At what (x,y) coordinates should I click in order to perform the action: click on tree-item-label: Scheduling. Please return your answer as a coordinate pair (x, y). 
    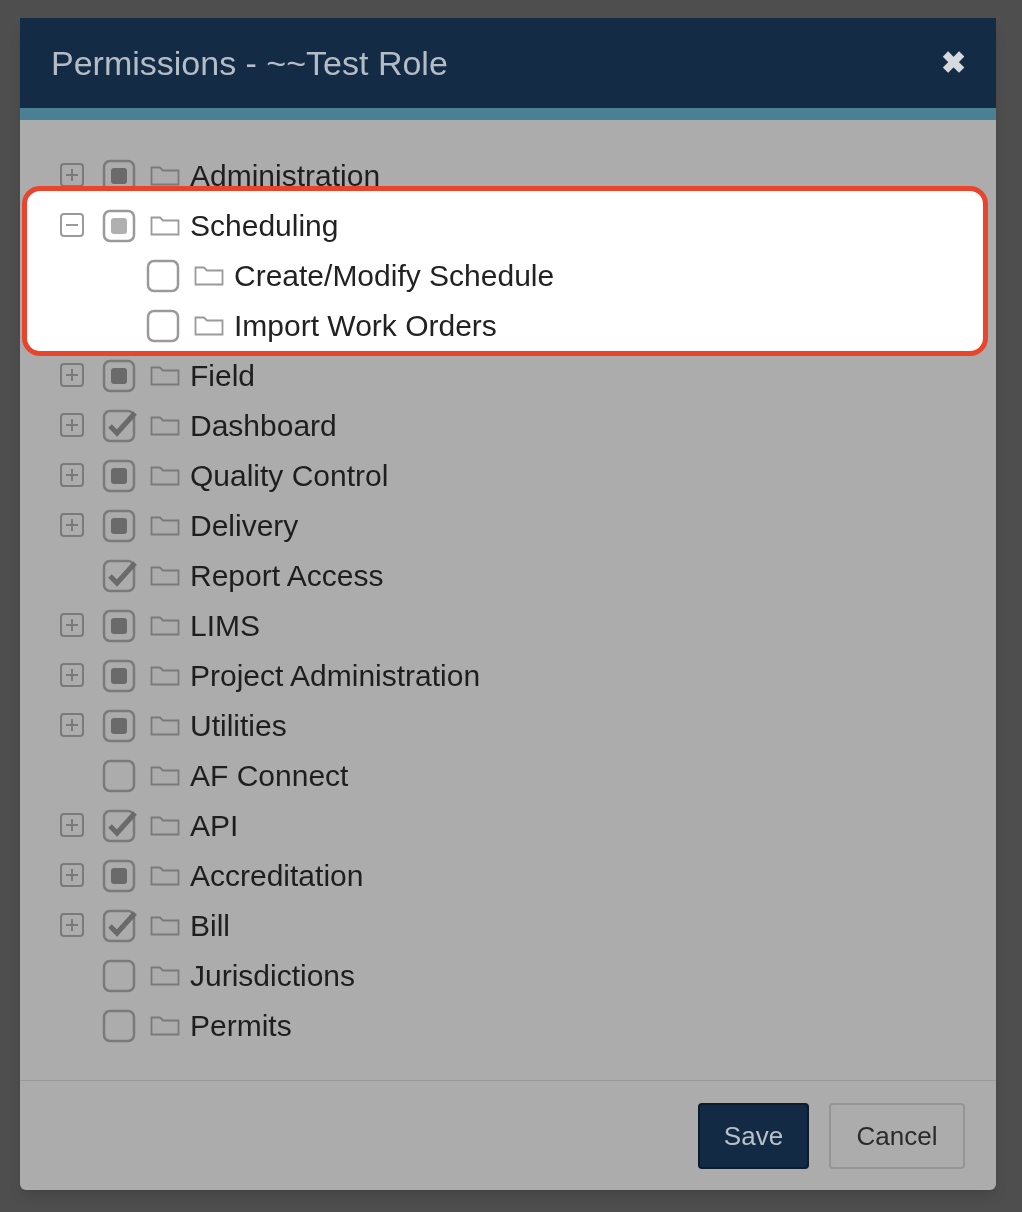
    Looking at the image, I should click on (264, 225).